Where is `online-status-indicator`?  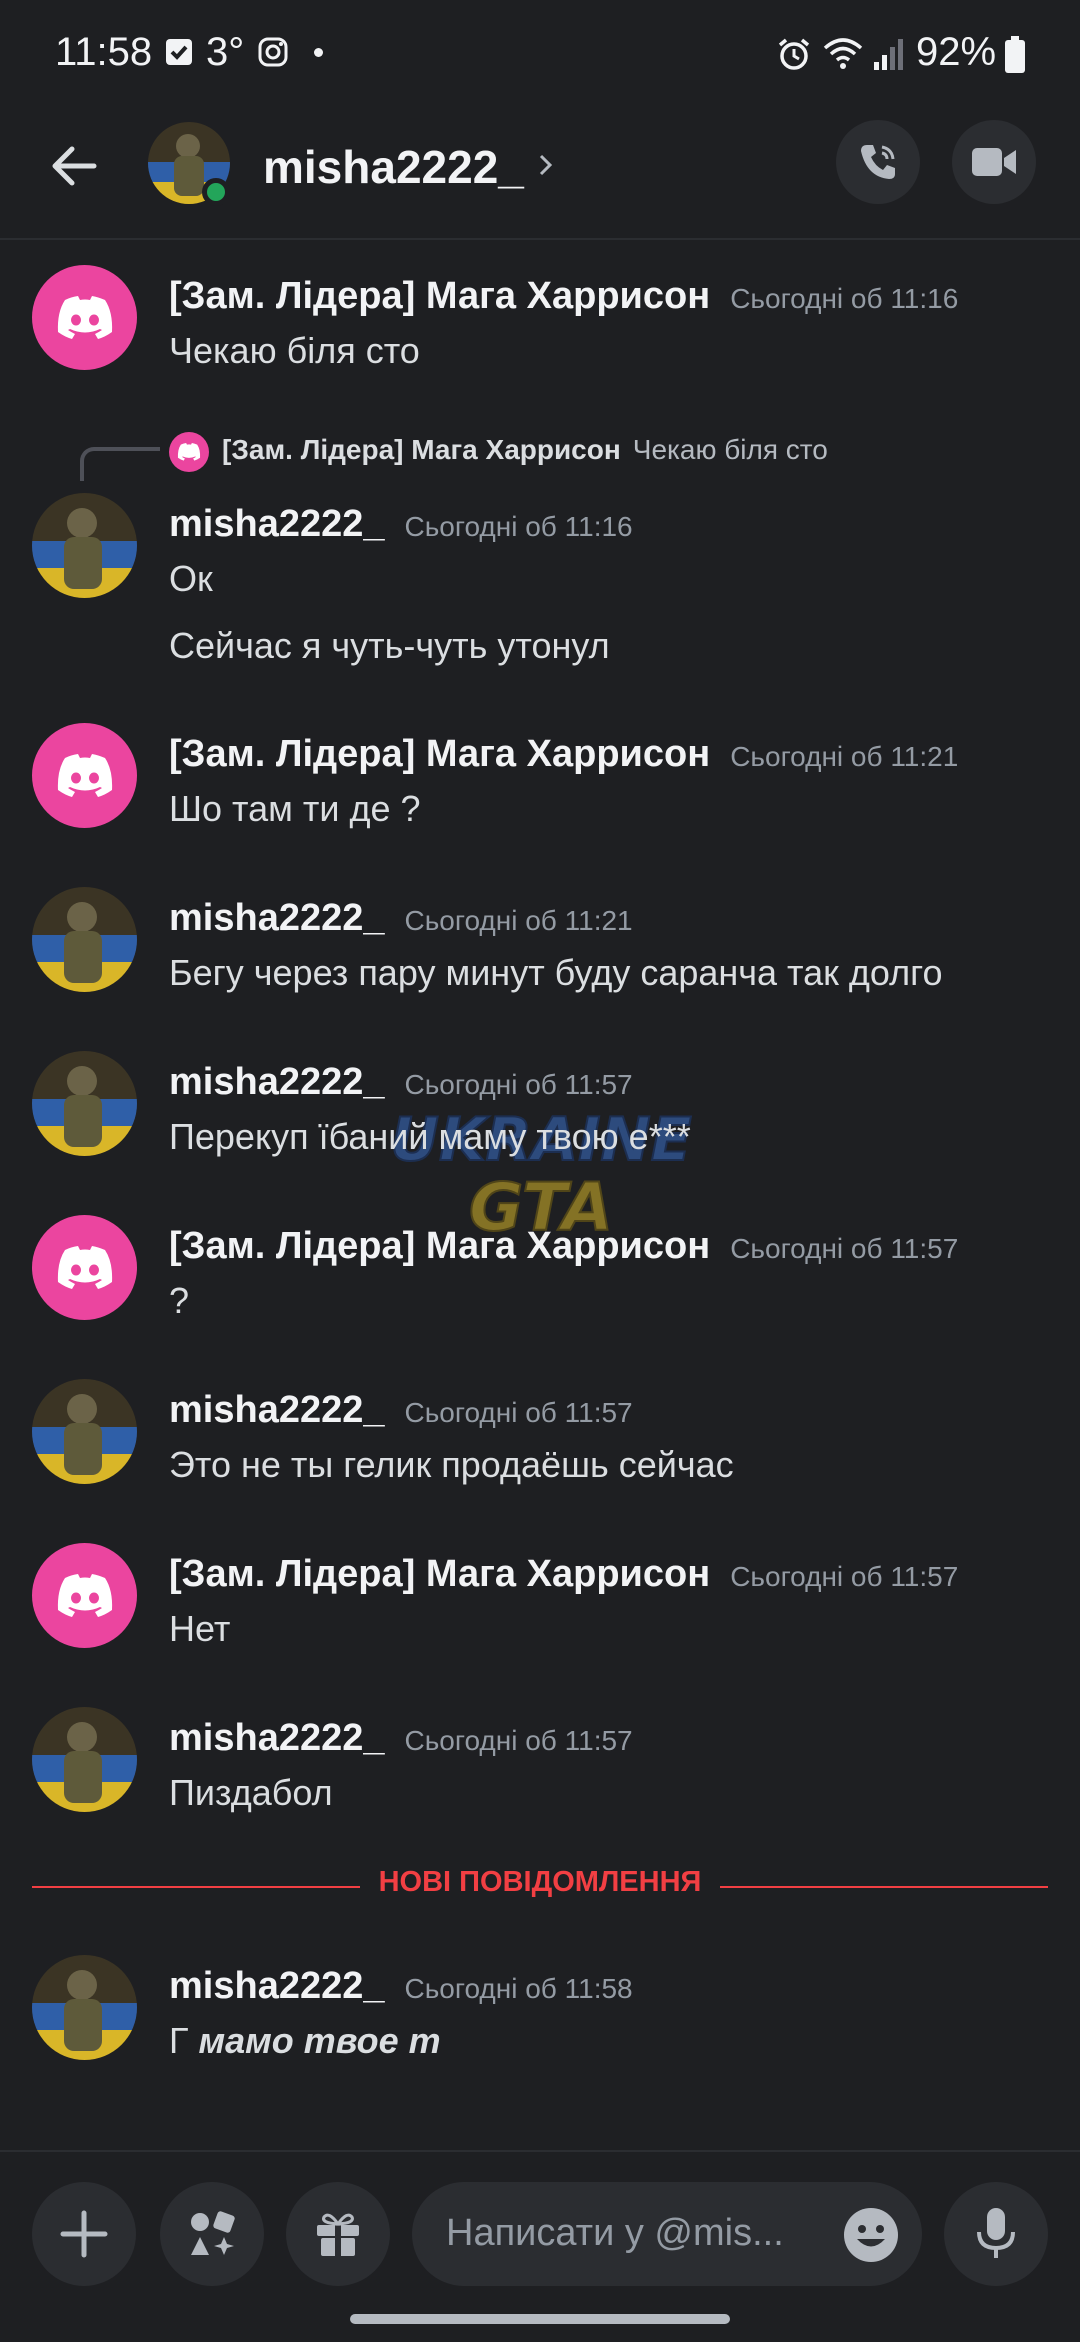
online-status-indicator is located at coordinates (216, 192).